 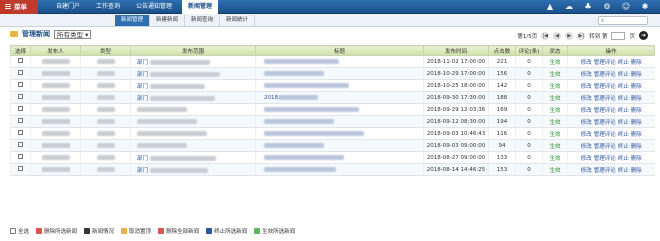 I want to click on col-clicks: 点击数, so click(x=502, y=50).